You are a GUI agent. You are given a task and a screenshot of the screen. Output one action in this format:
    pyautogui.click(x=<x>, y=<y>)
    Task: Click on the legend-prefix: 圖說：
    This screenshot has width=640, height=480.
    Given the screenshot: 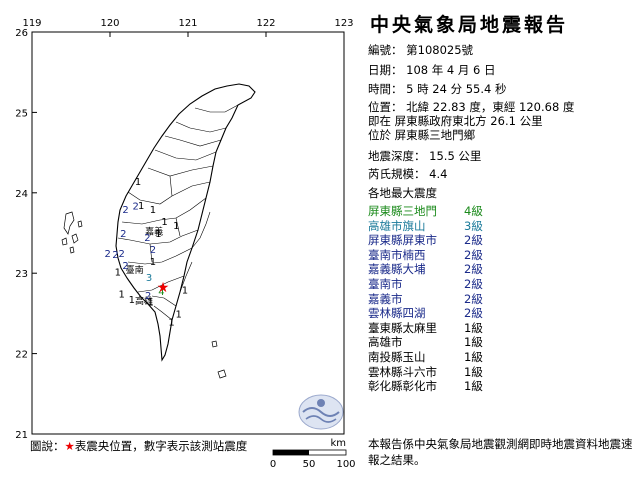 What is the action you would take?
    pyautogui.click(x=47, y=446)
    